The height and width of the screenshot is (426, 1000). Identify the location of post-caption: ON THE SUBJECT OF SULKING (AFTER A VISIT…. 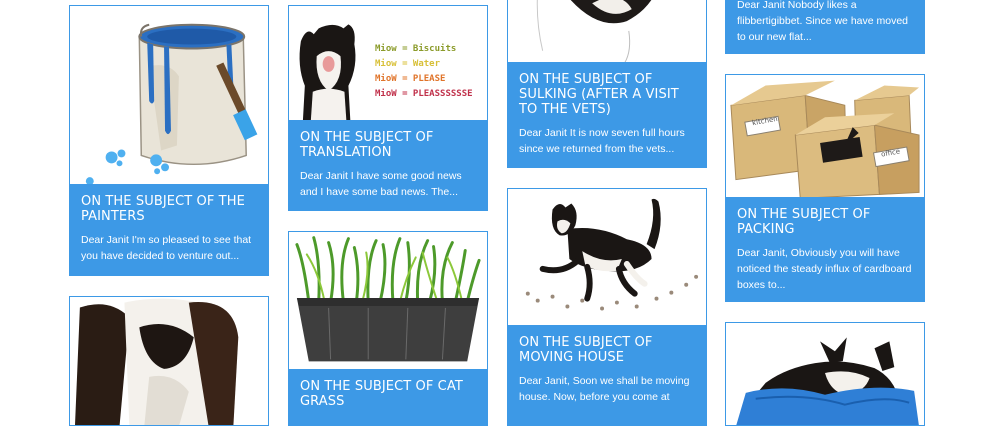
(607, 114).